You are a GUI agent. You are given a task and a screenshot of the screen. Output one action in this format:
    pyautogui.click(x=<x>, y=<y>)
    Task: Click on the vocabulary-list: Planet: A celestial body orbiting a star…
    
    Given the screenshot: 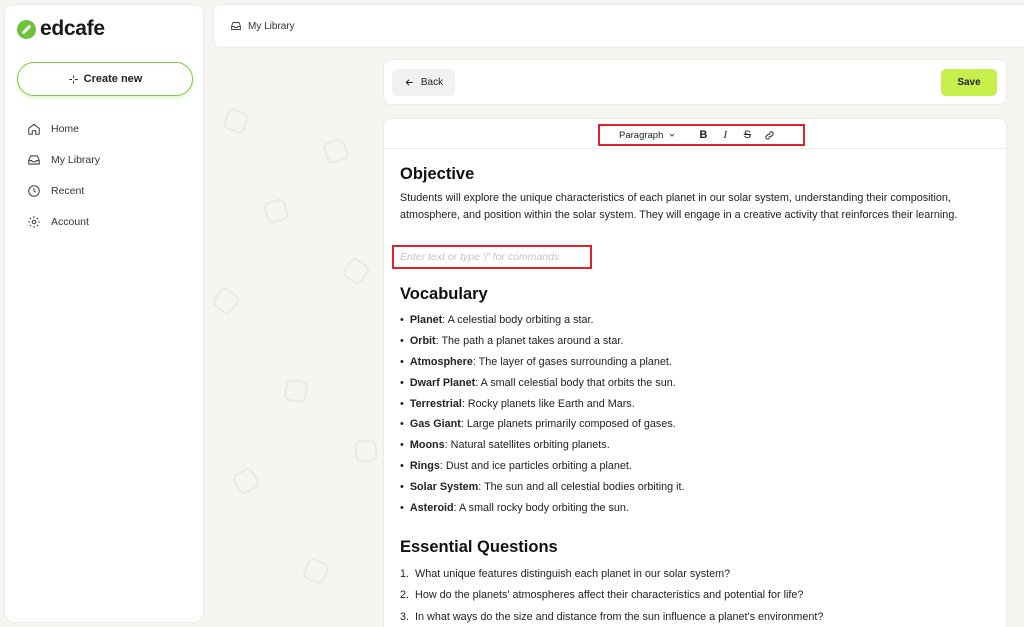 What is the action you would take?
    pyautogui.click(x=542, y=414)
    